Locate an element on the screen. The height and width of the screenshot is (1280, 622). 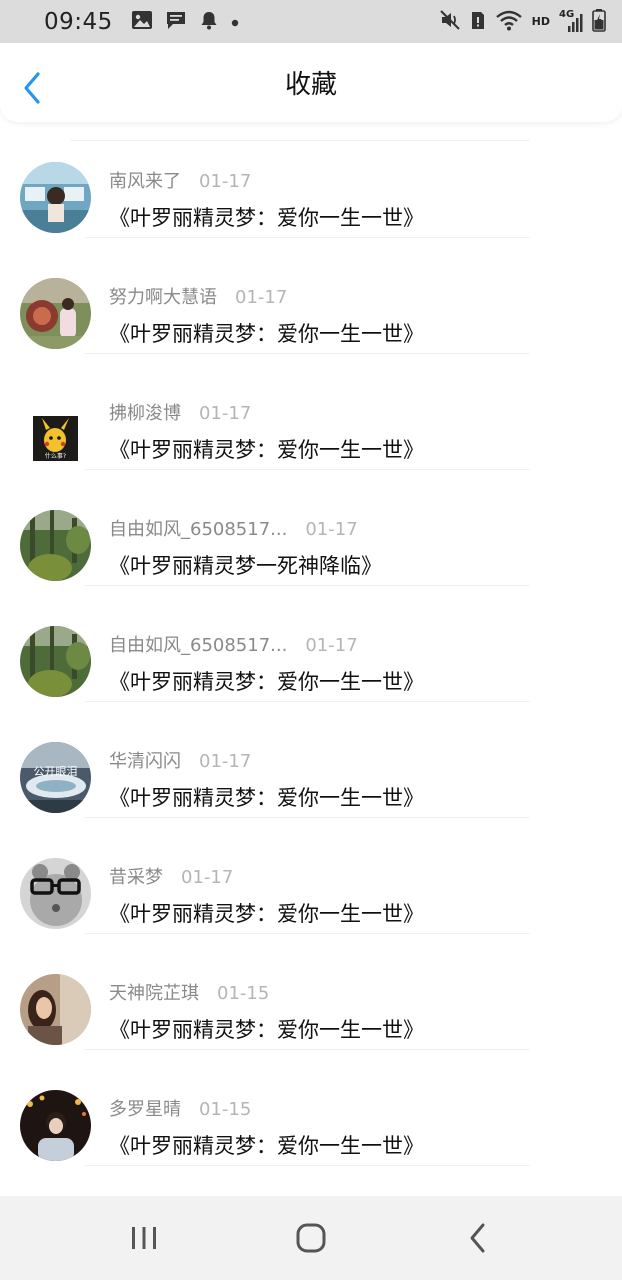
recent-apps-icon is located at coordinates (143, 1238).